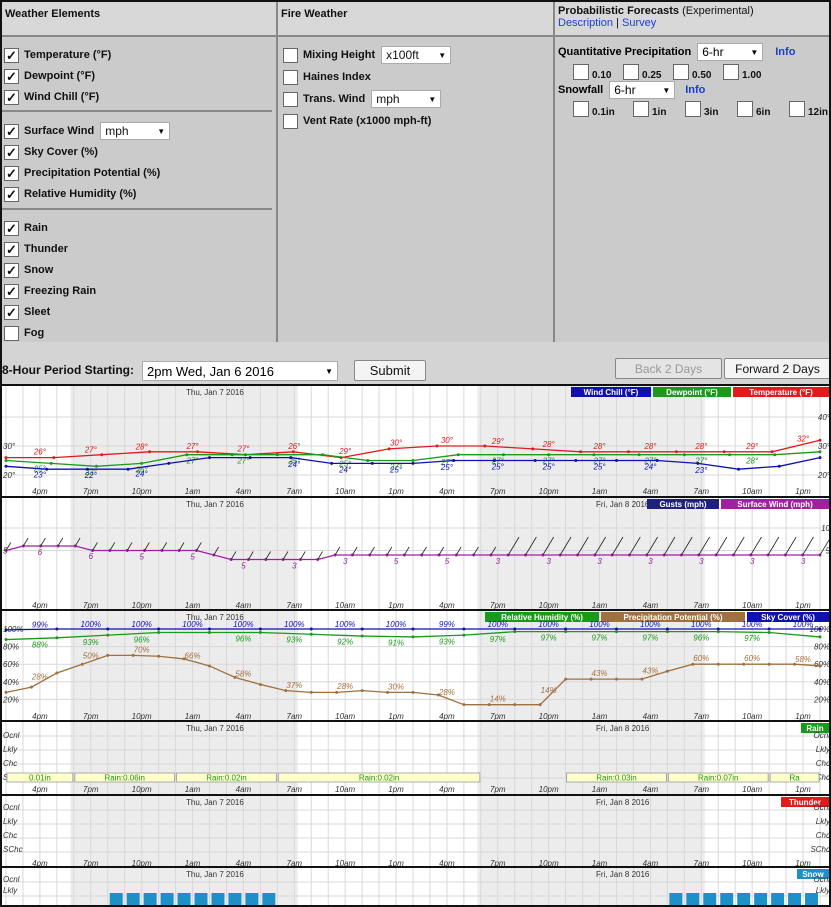 This screenshot has width=831, height=907. What do you see at coordinates (345, 451) in the screenshot?
I see `data-label: 29°` at bounding box center [345, 451].